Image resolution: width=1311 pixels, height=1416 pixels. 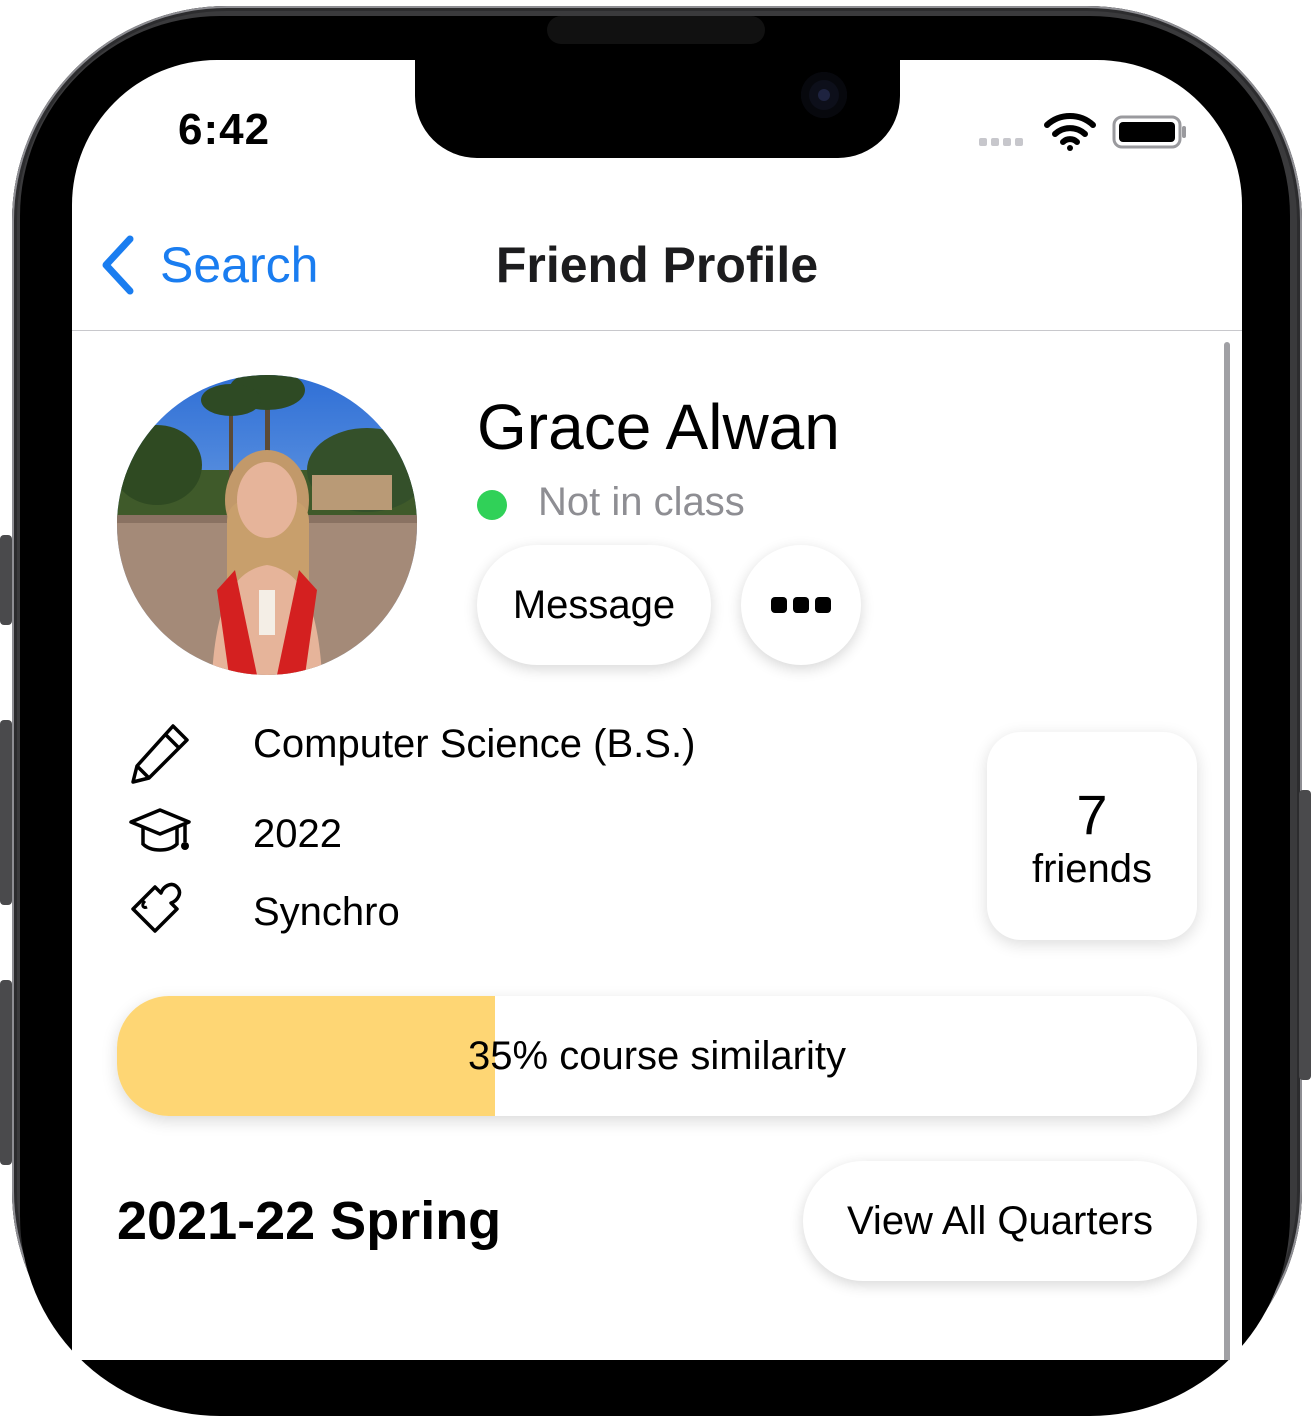 I want to click on profile-name: Grace Alwan, so click(x=658, y=427).